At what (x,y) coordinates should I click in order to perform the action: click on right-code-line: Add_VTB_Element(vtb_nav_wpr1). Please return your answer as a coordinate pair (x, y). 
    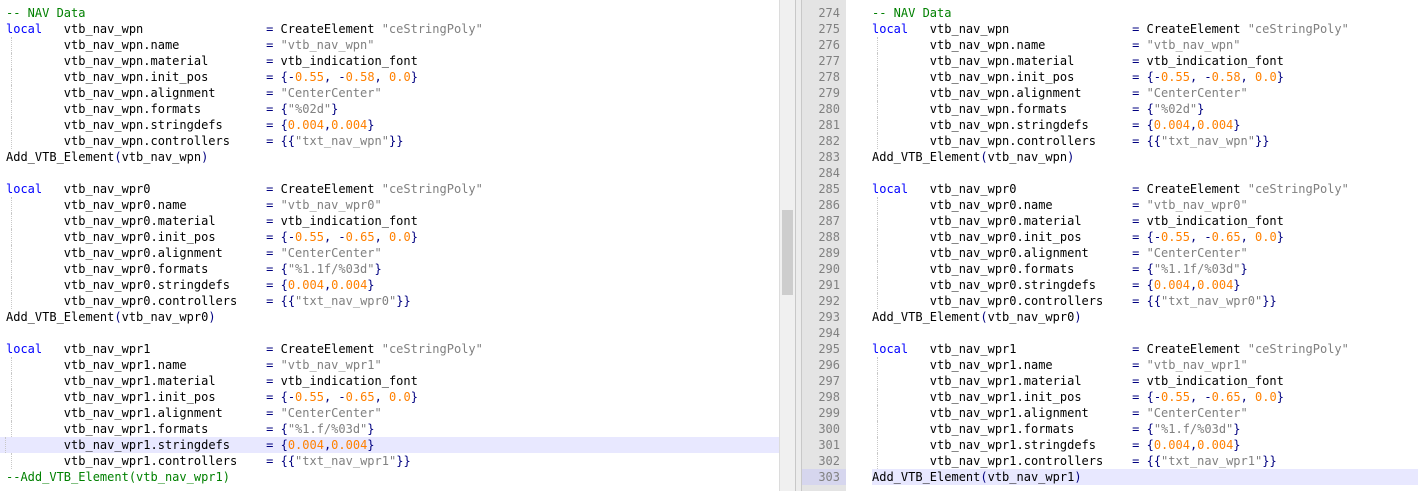
    Looking at the image, I should click on (1145, 477).